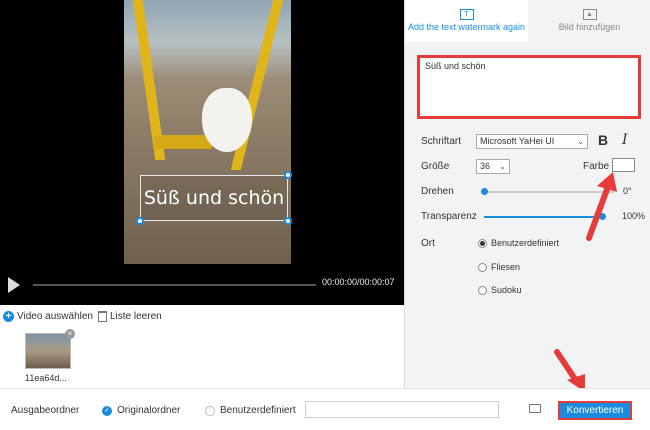 This screenshot has height=430, width=650. Describe the element at coordinates (595, 410) in the screenshot. I see `convert-button: Konvertieren` at that location.